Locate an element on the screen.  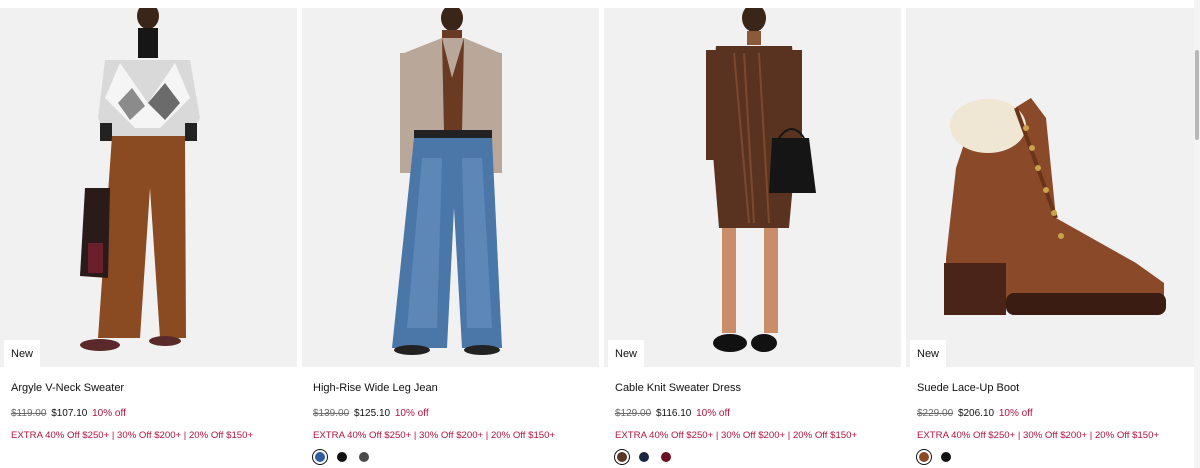
product-prices: $139.00 $125.10 10% off is located at coordinates (371, 413).